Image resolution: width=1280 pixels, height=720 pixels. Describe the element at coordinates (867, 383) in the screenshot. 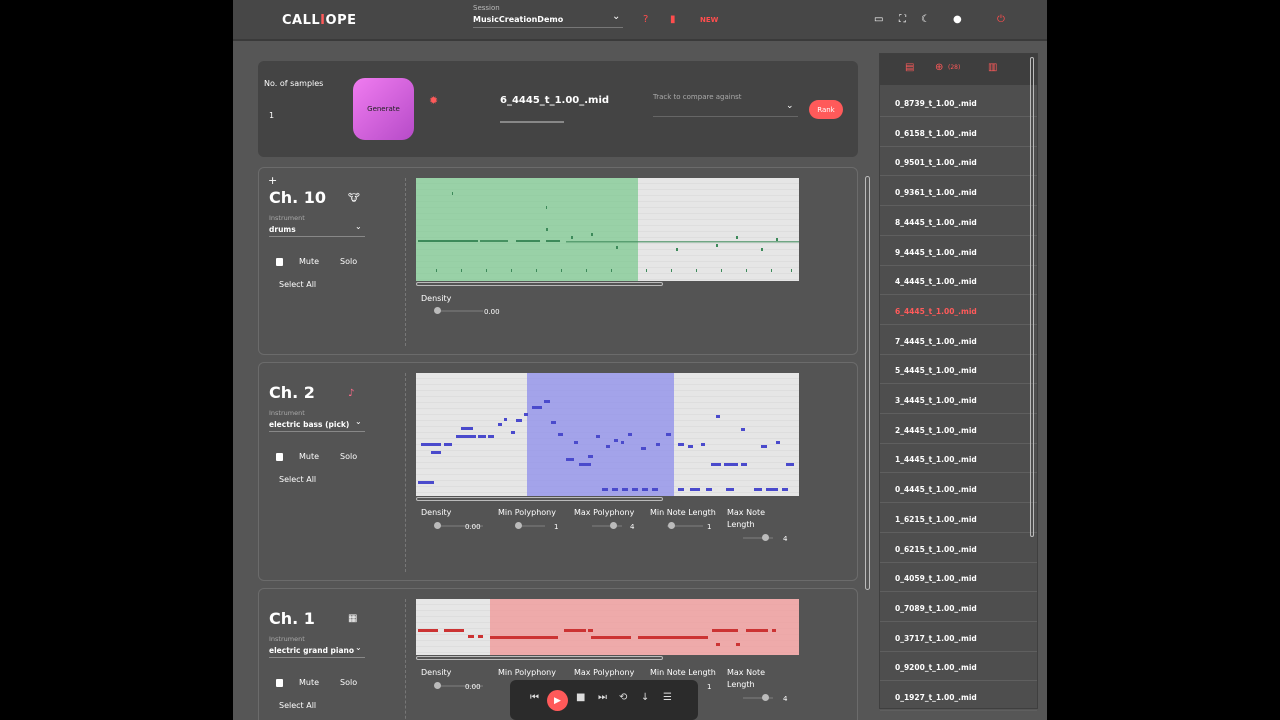

I see `main-scrollbar` at that location.